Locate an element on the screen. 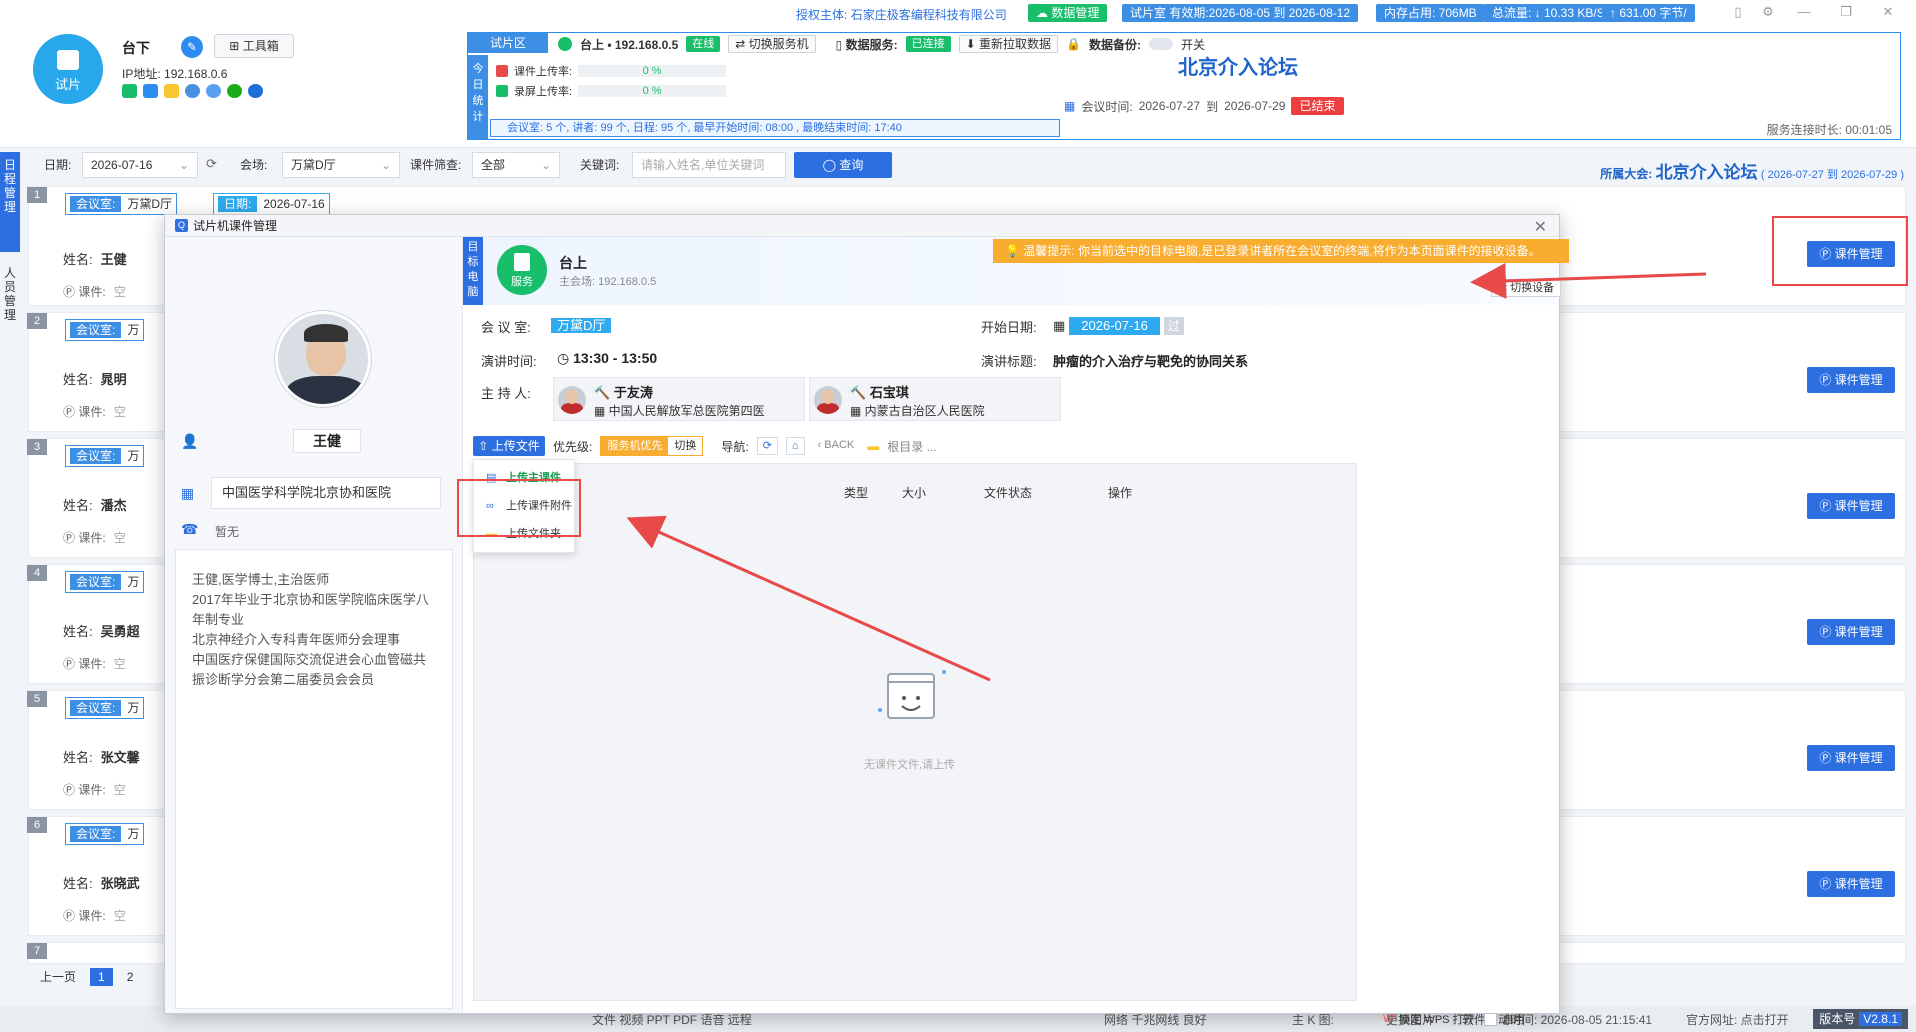 This screenshot has height=1032, width=1916. server-badge: 服务 is located at coordinates (522, 270).